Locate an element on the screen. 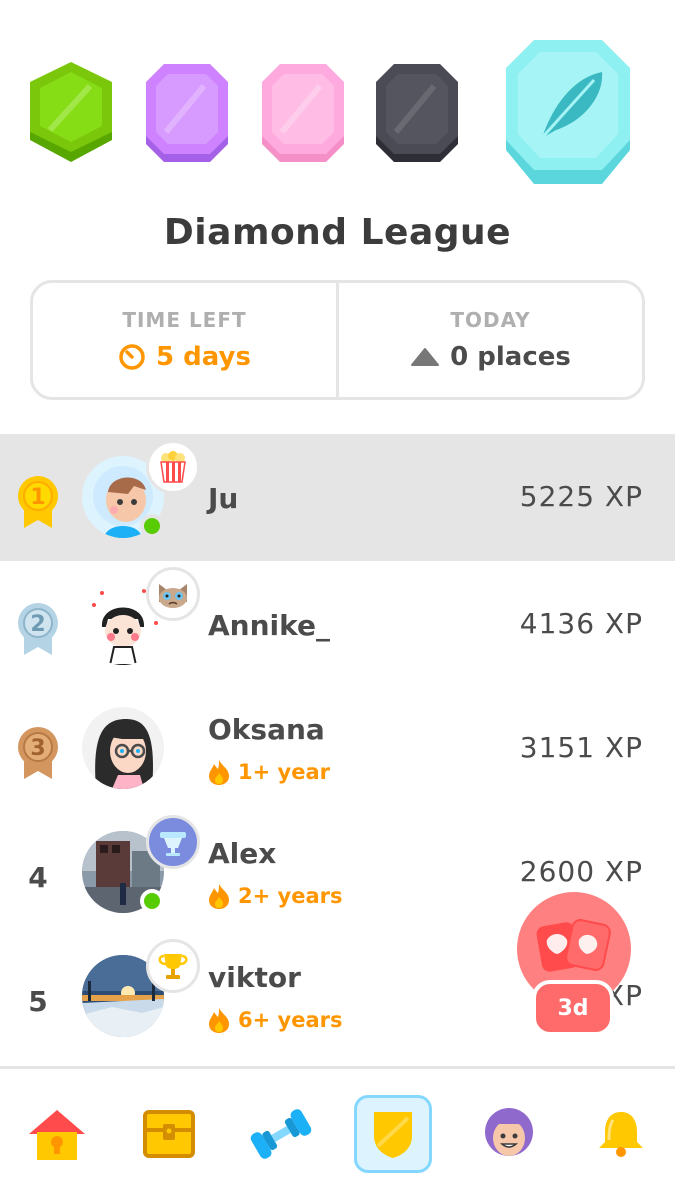  user-xp: 3151 XP is located at coordinates (581, 747).